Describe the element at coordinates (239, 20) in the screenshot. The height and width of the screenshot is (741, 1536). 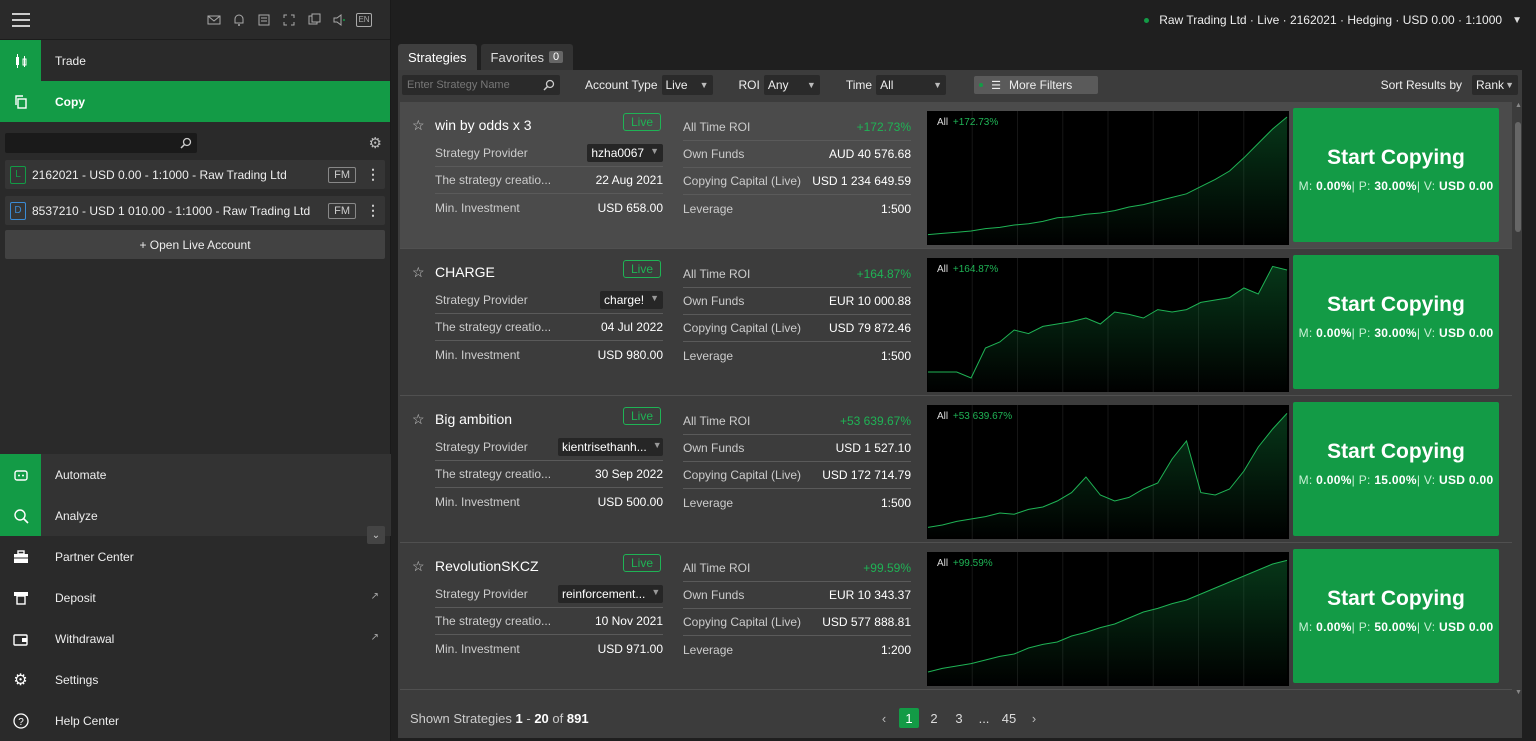
I see `alert-bell-icon` at that location.